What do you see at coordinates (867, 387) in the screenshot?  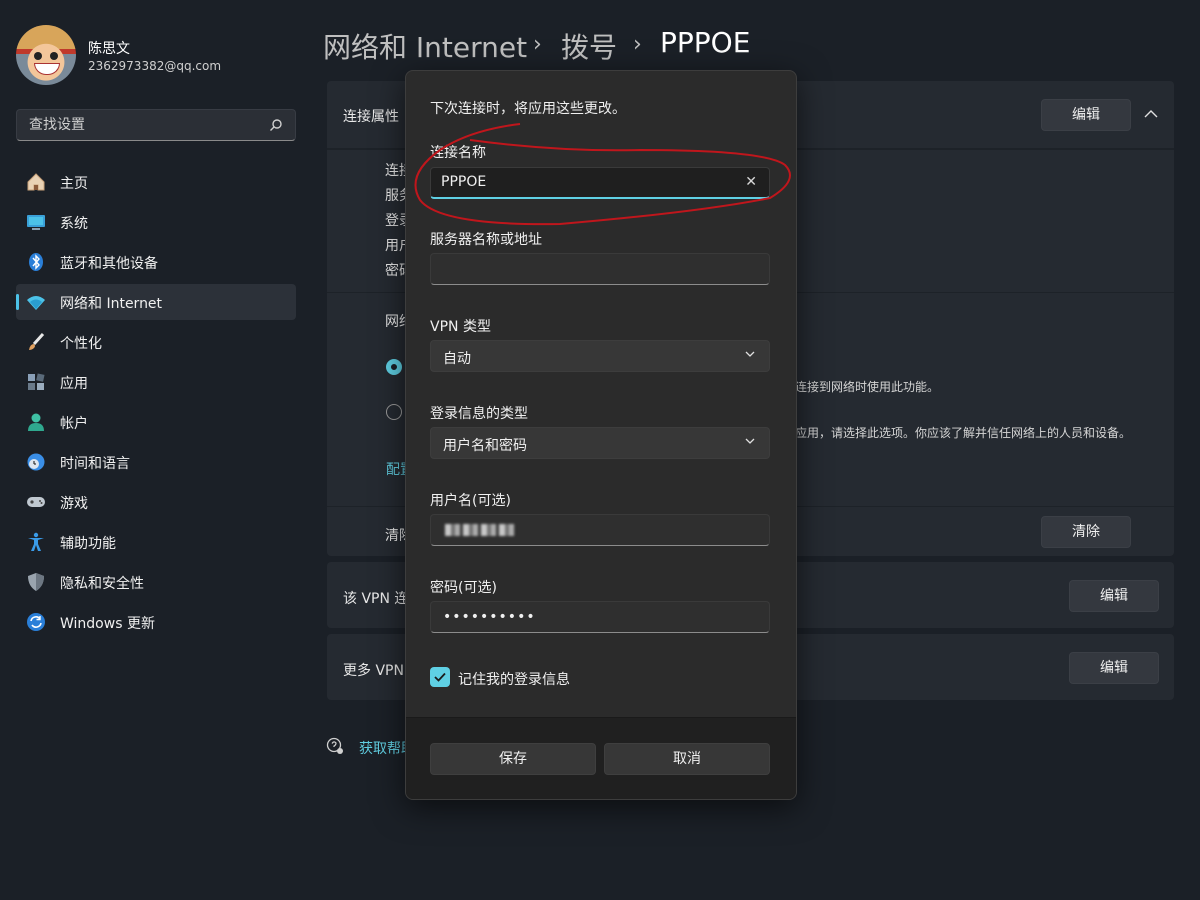 I see `radio-public-description: 连接到网络时使用此功能。` at bounding box center [867, 387].